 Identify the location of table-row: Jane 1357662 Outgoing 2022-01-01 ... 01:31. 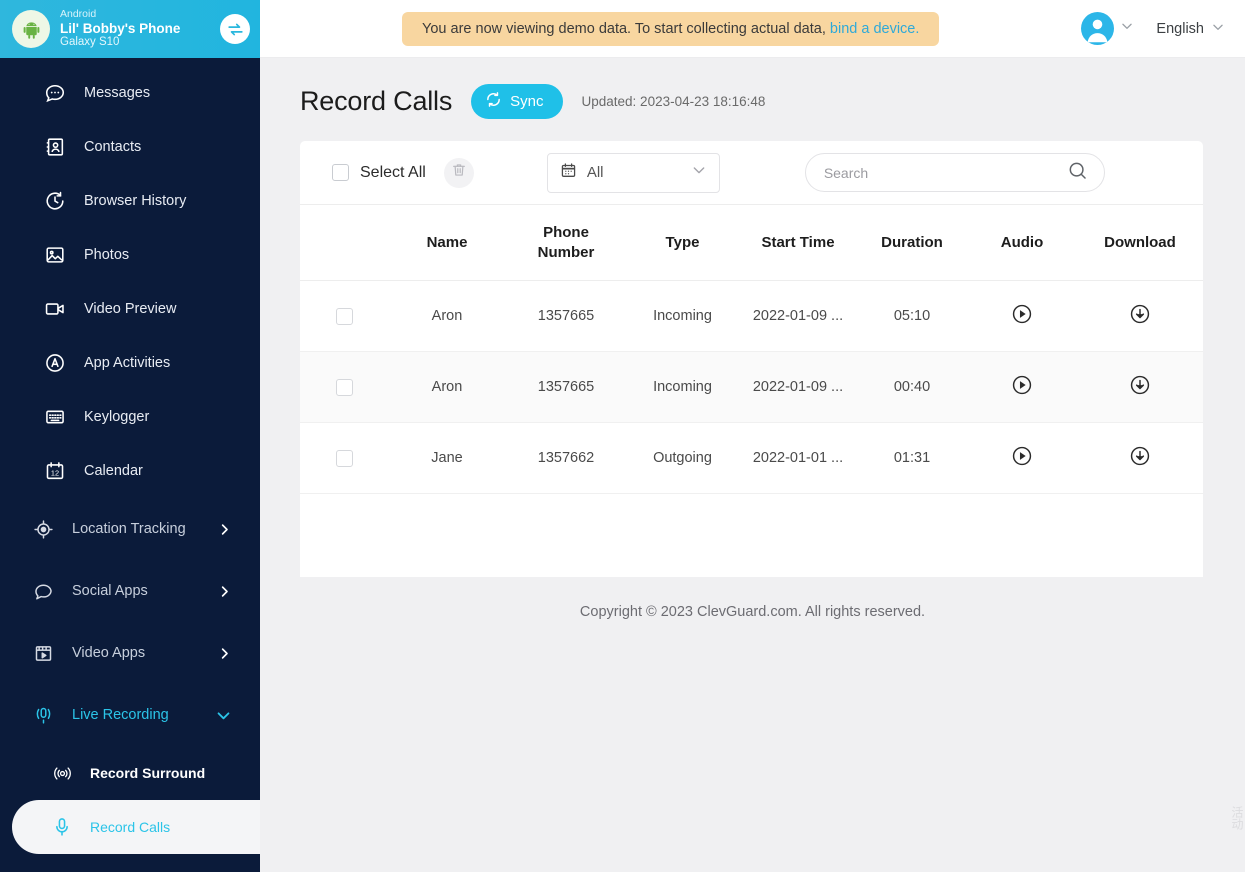
(751, 458).